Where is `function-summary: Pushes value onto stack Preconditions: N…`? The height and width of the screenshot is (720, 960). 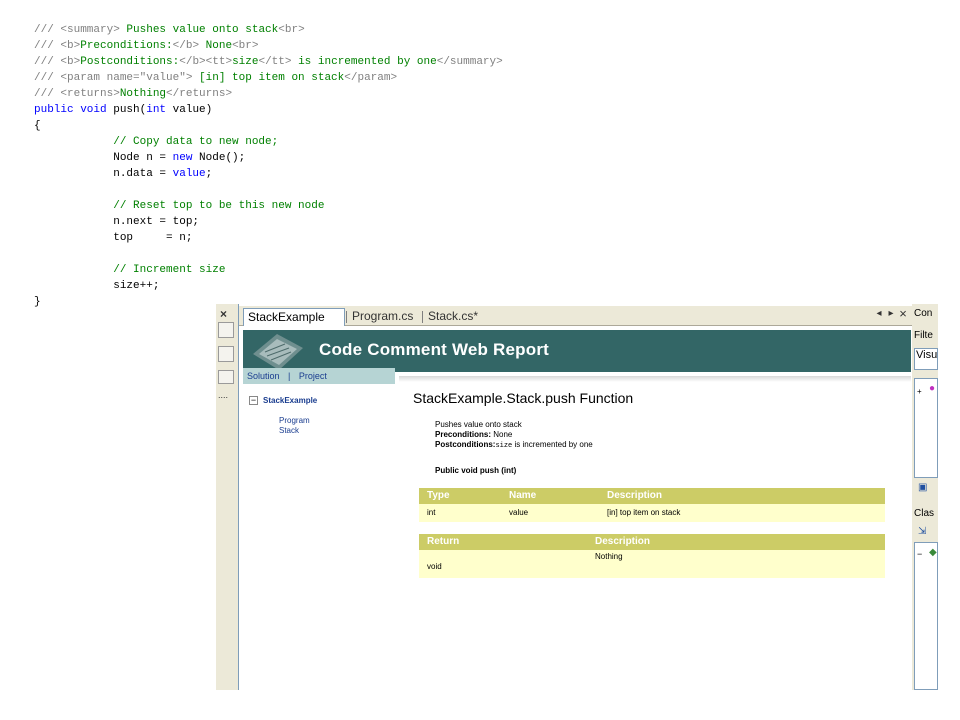
function-summary: Pushes value onto stack Preconditions: N… is located at coordinates (514, 435).